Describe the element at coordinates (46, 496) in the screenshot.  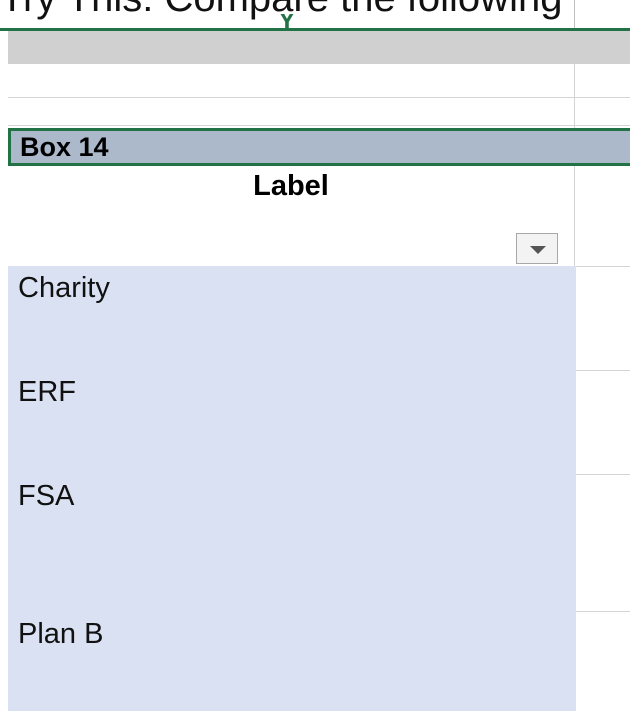
I see `list-item-fsa: FSA` at that location.